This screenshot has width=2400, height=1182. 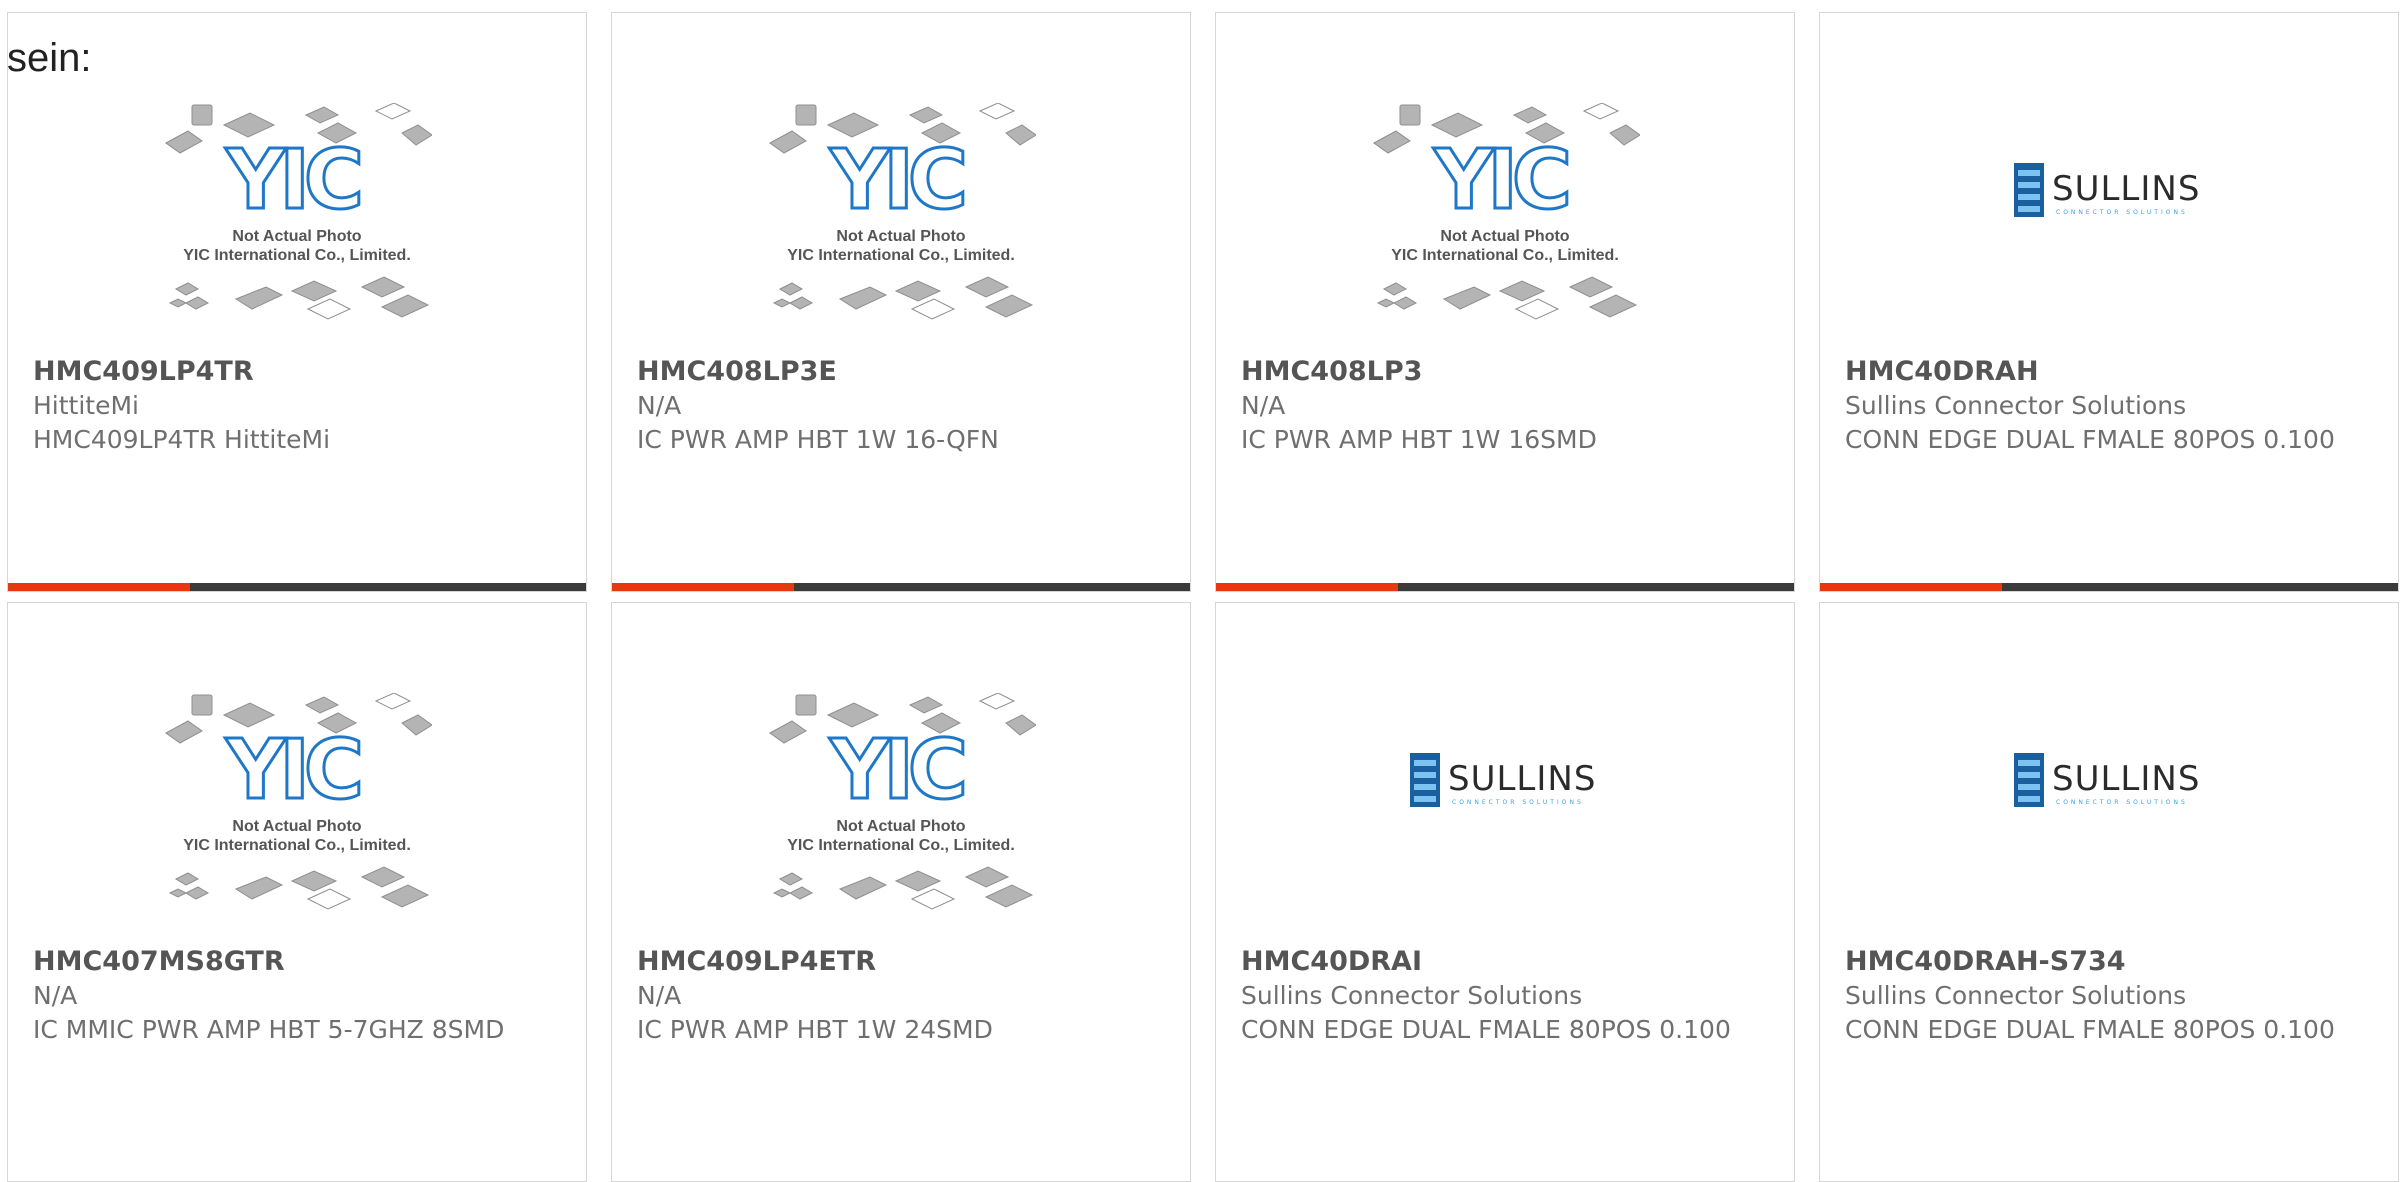 What do you see at coordinates (903, 406) in the screenshot?
I see `product-info: HMC408LP3E N/A IC PWR AMP HBT 1W 16-QFN` at bounding box center [903, 406].